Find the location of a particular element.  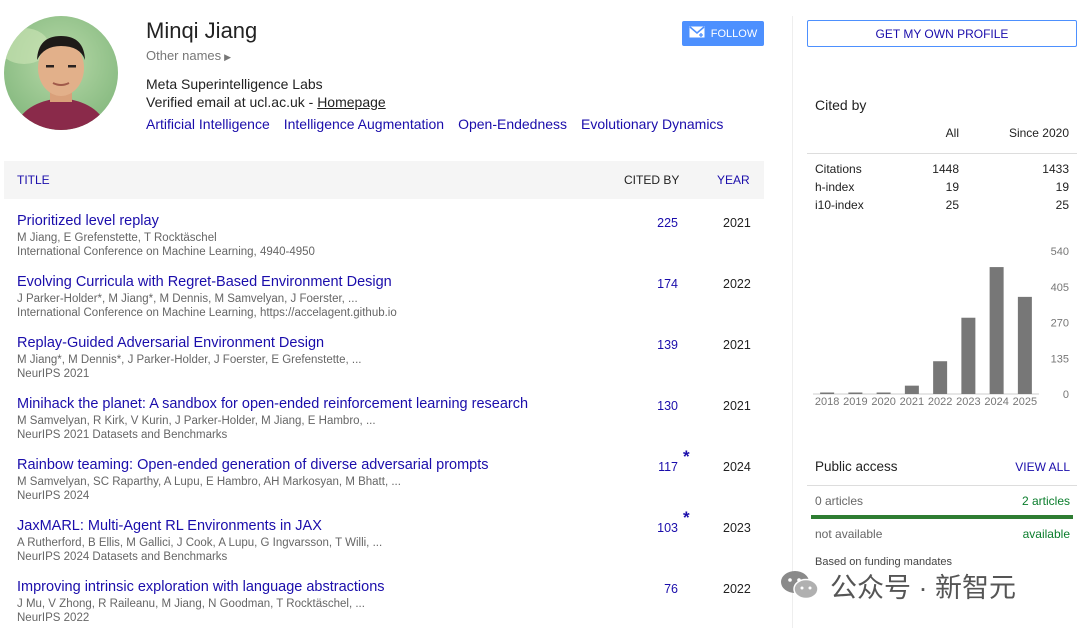

mail-icon is located at coordinates (697, 33).